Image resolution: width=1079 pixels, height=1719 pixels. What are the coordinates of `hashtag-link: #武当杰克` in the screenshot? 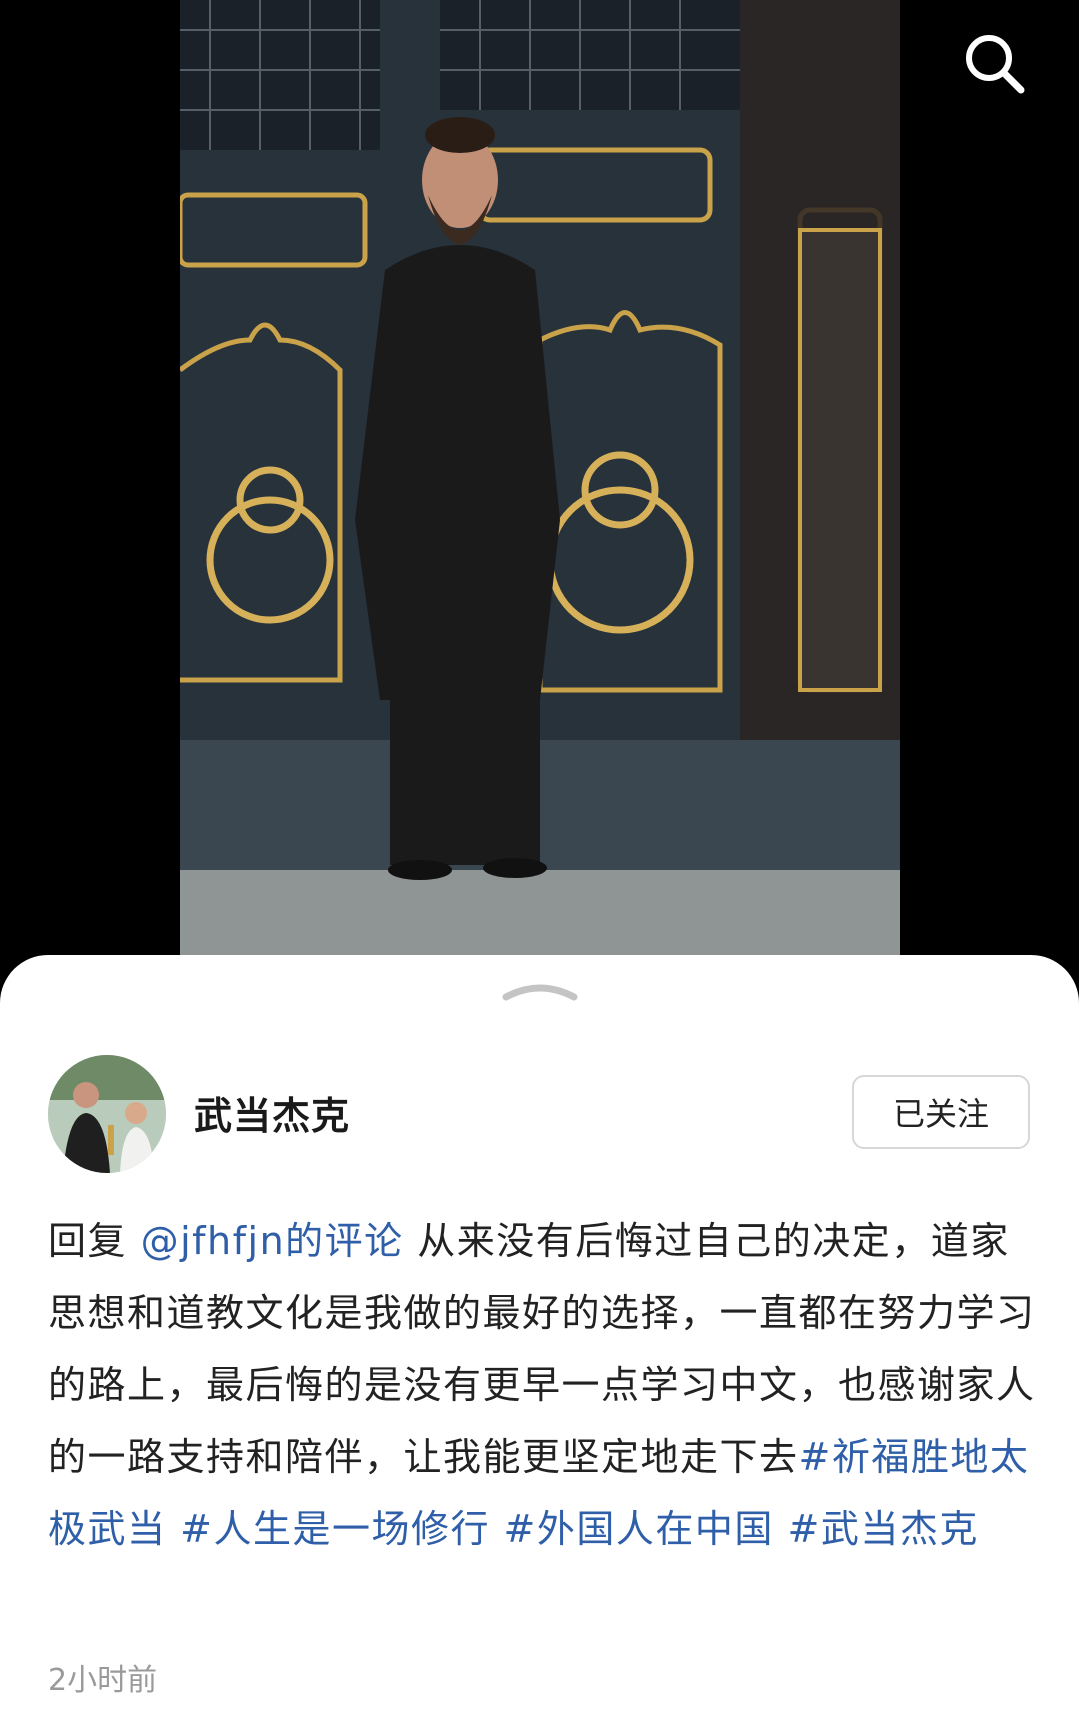 It's located at (882, 1529).